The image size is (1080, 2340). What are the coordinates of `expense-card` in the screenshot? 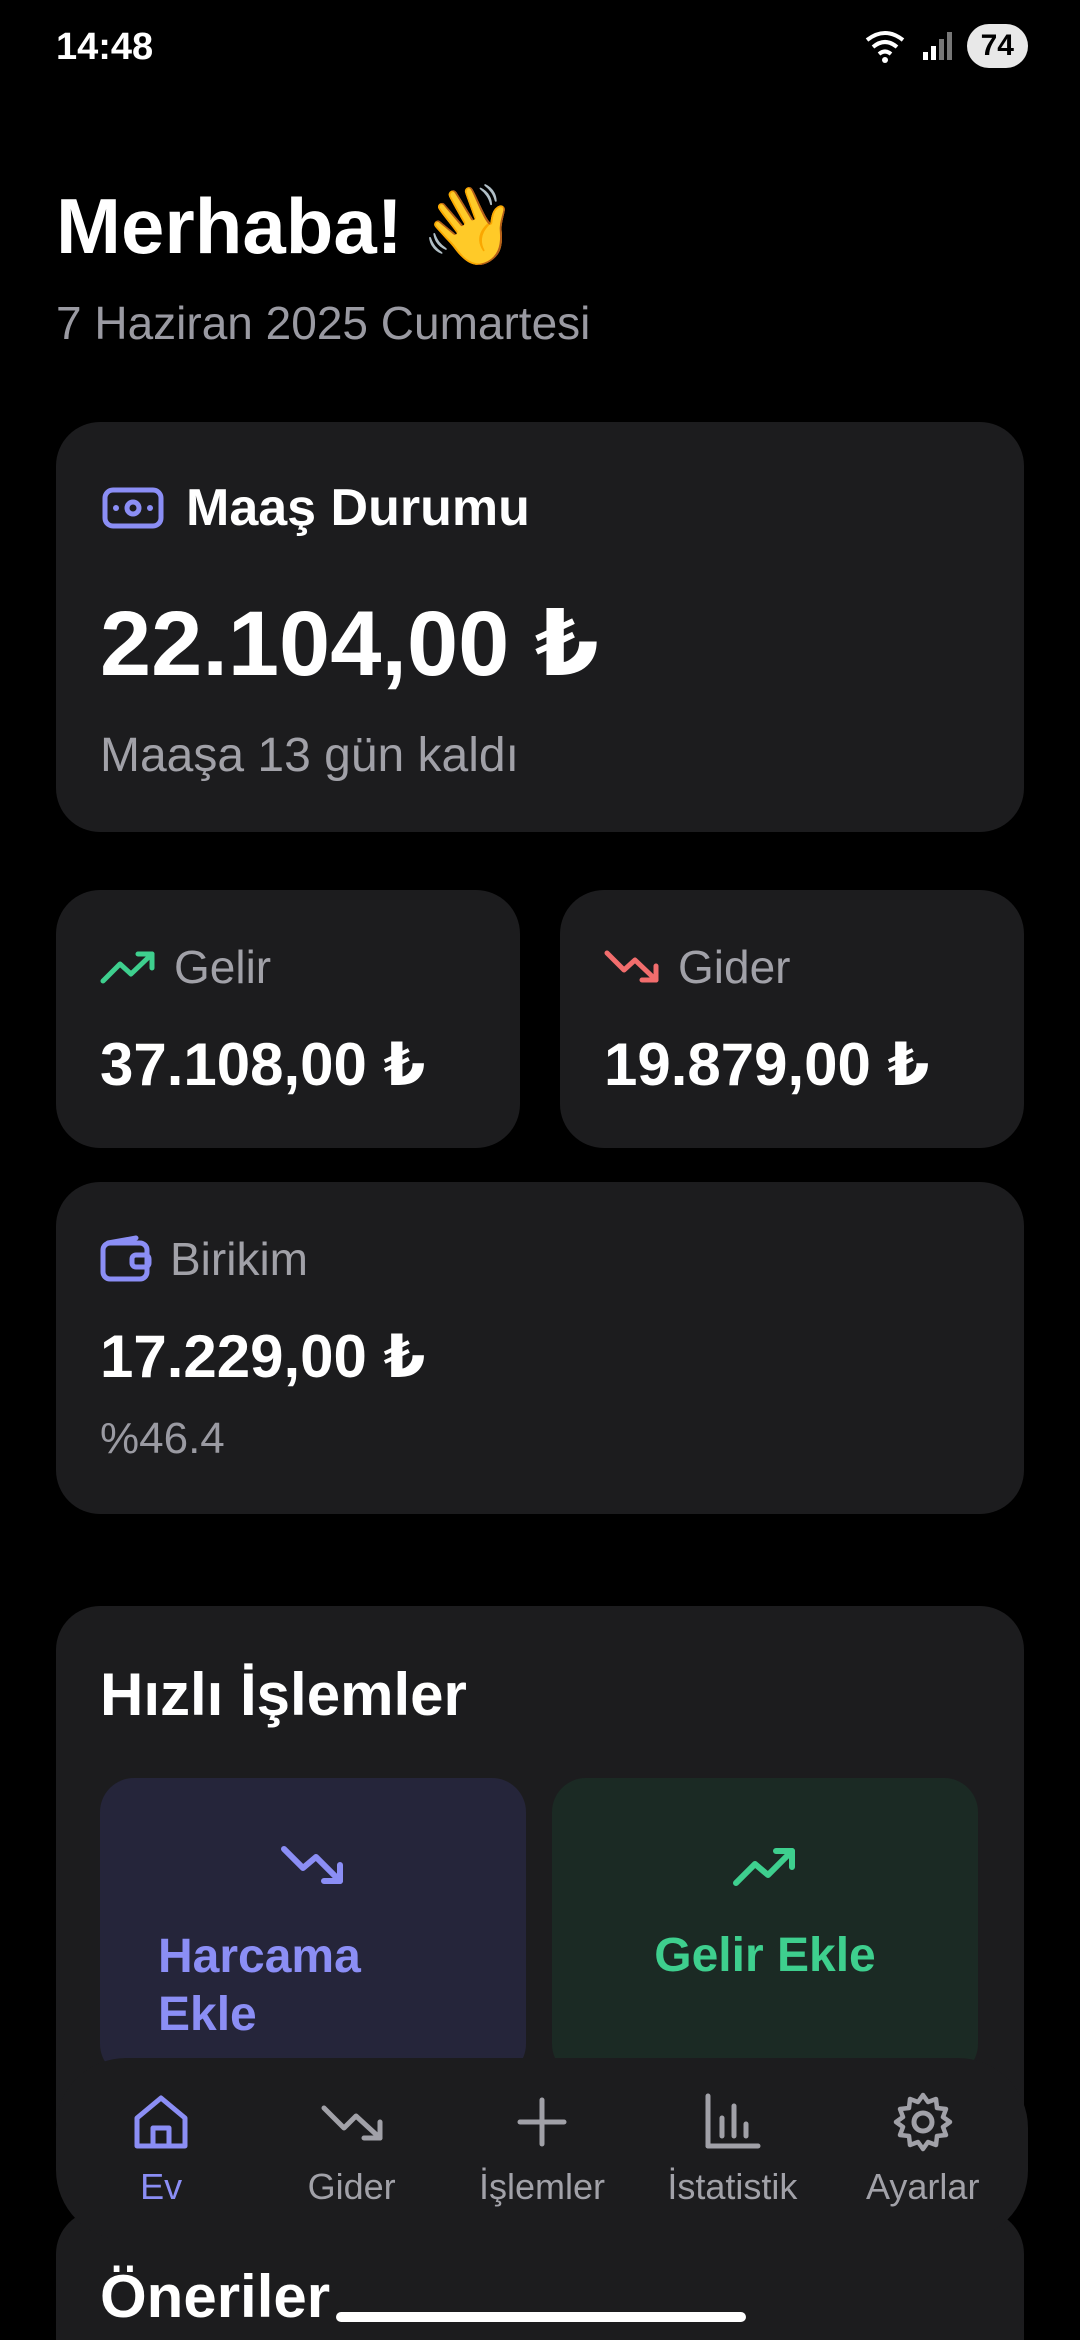 It's located at (792, 1019).